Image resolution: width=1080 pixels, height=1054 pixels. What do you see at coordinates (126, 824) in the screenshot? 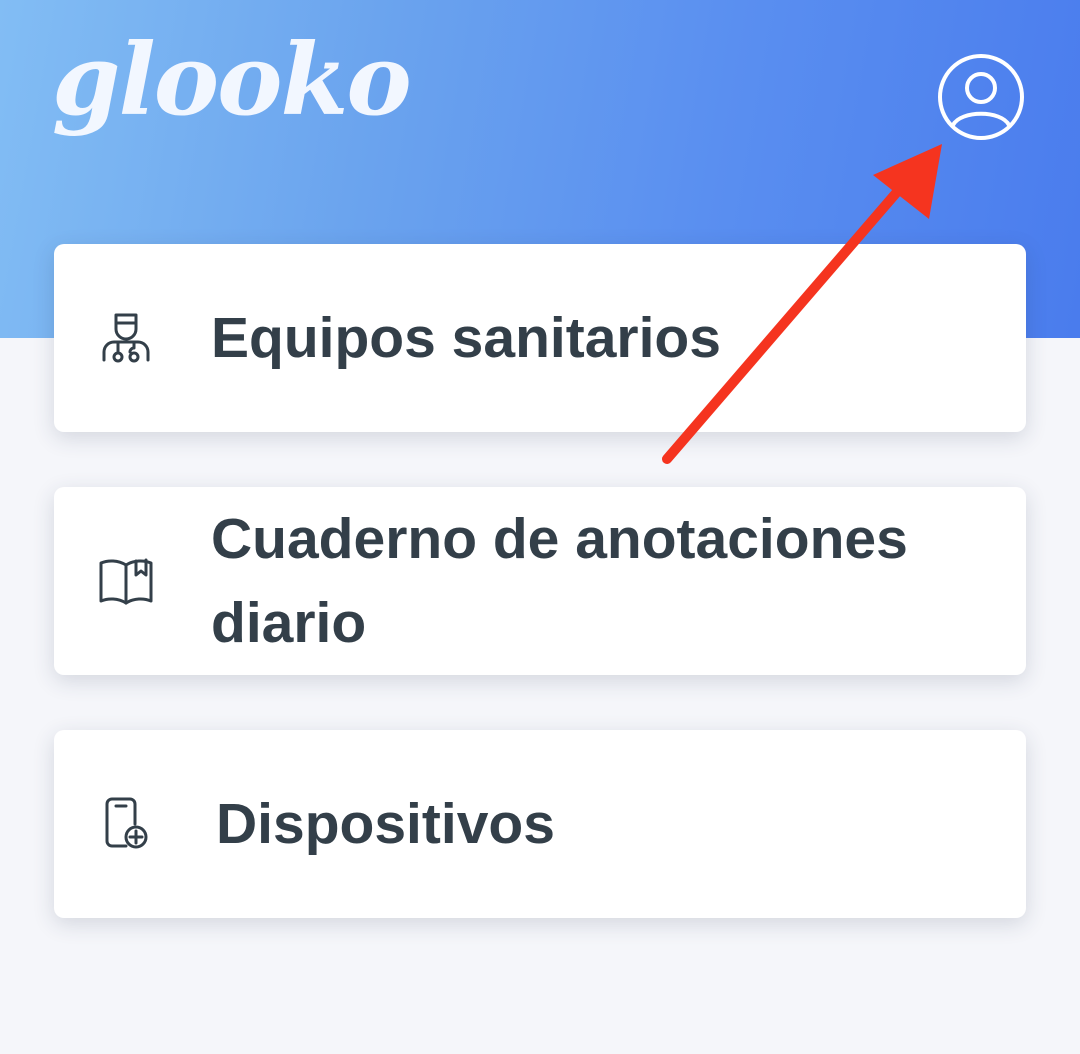
I see `device-plus-icon` at bounding box center [126, 824].